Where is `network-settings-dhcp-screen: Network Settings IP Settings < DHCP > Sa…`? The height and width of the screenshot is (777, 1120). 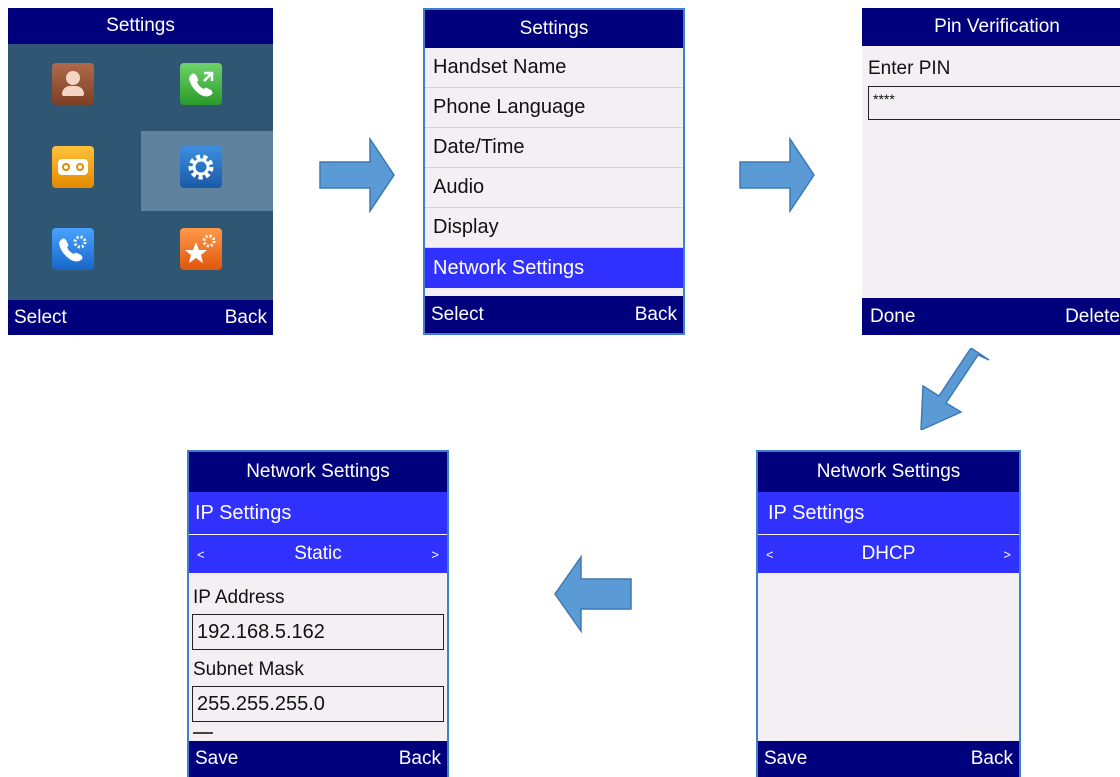 network-settings-dhcp-screen: Network Settings IP Settings < DHCP > Sa… is located at coordinates (888, 613).